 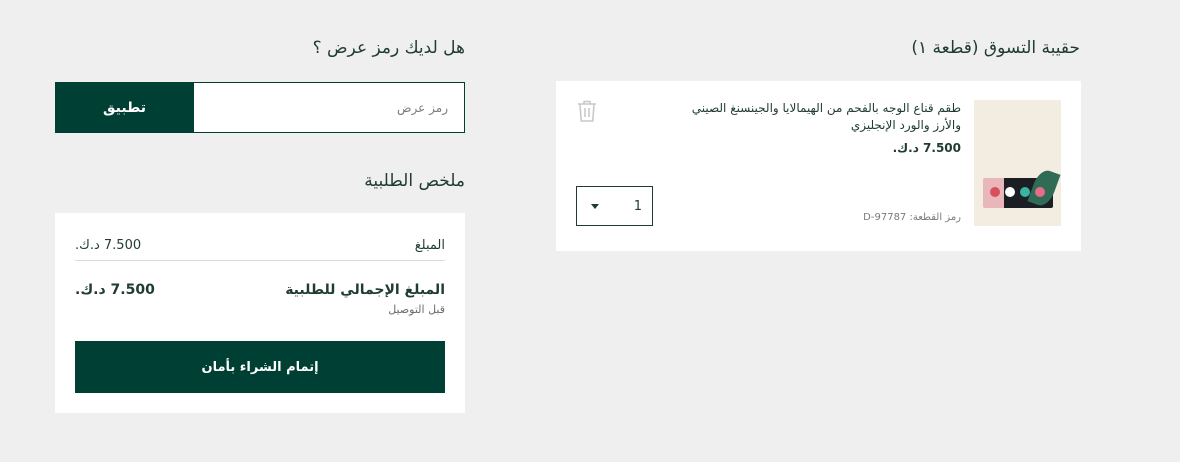 I want to click on quantity-value: 1, so click(x=637, y=206).